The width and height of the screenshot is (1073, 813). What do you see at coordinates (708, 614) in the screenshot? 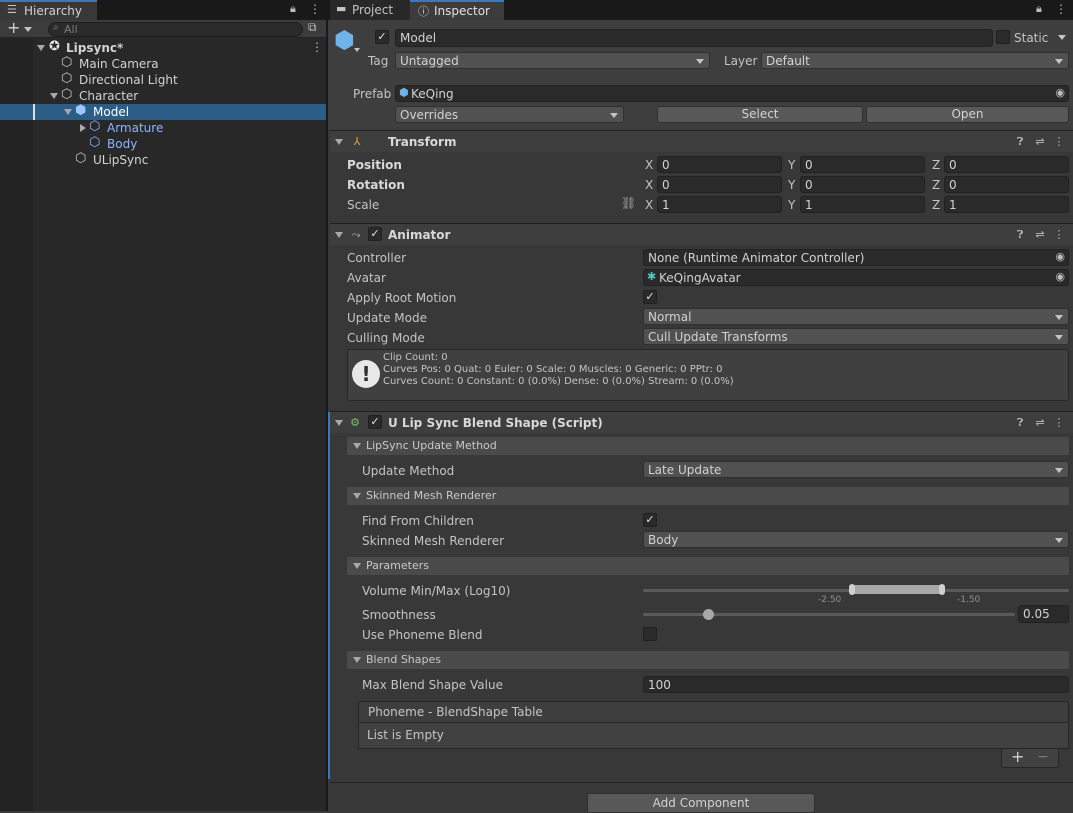
I see `smoothness-handle` at bounding box center [708, 614].